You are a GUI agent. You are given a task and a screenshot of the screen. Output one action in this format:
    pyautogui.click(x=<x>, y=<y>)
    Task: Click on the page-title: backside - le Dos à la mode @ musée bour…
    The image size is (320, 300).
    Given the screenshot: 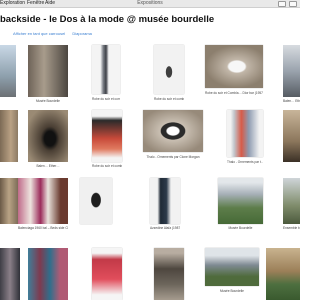 What is the action you would take?
    pyautogui.click(x=107, y=19)
    